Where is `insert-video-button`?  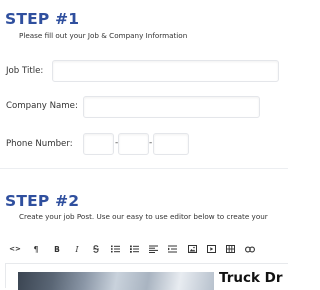
insert-video-button is located at coordinates (211, 249).